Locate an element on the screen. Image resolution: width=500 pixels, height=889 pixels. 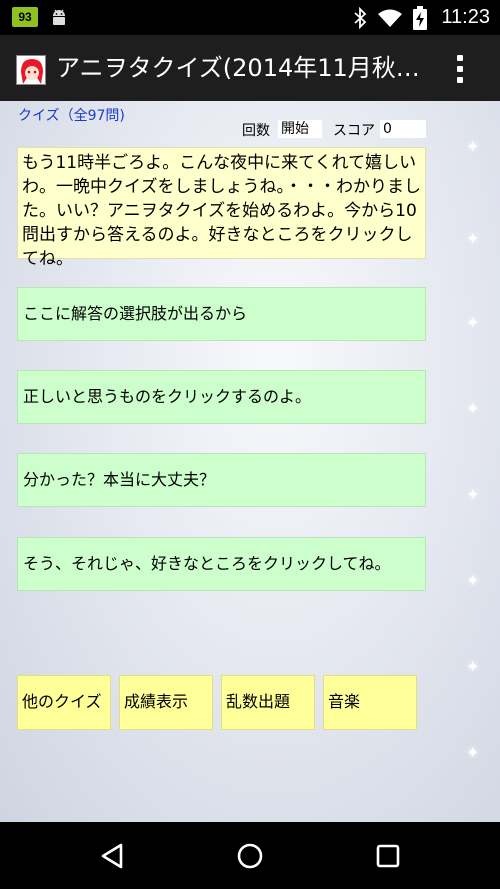
recents-icon is located at coordinates (388, 856).